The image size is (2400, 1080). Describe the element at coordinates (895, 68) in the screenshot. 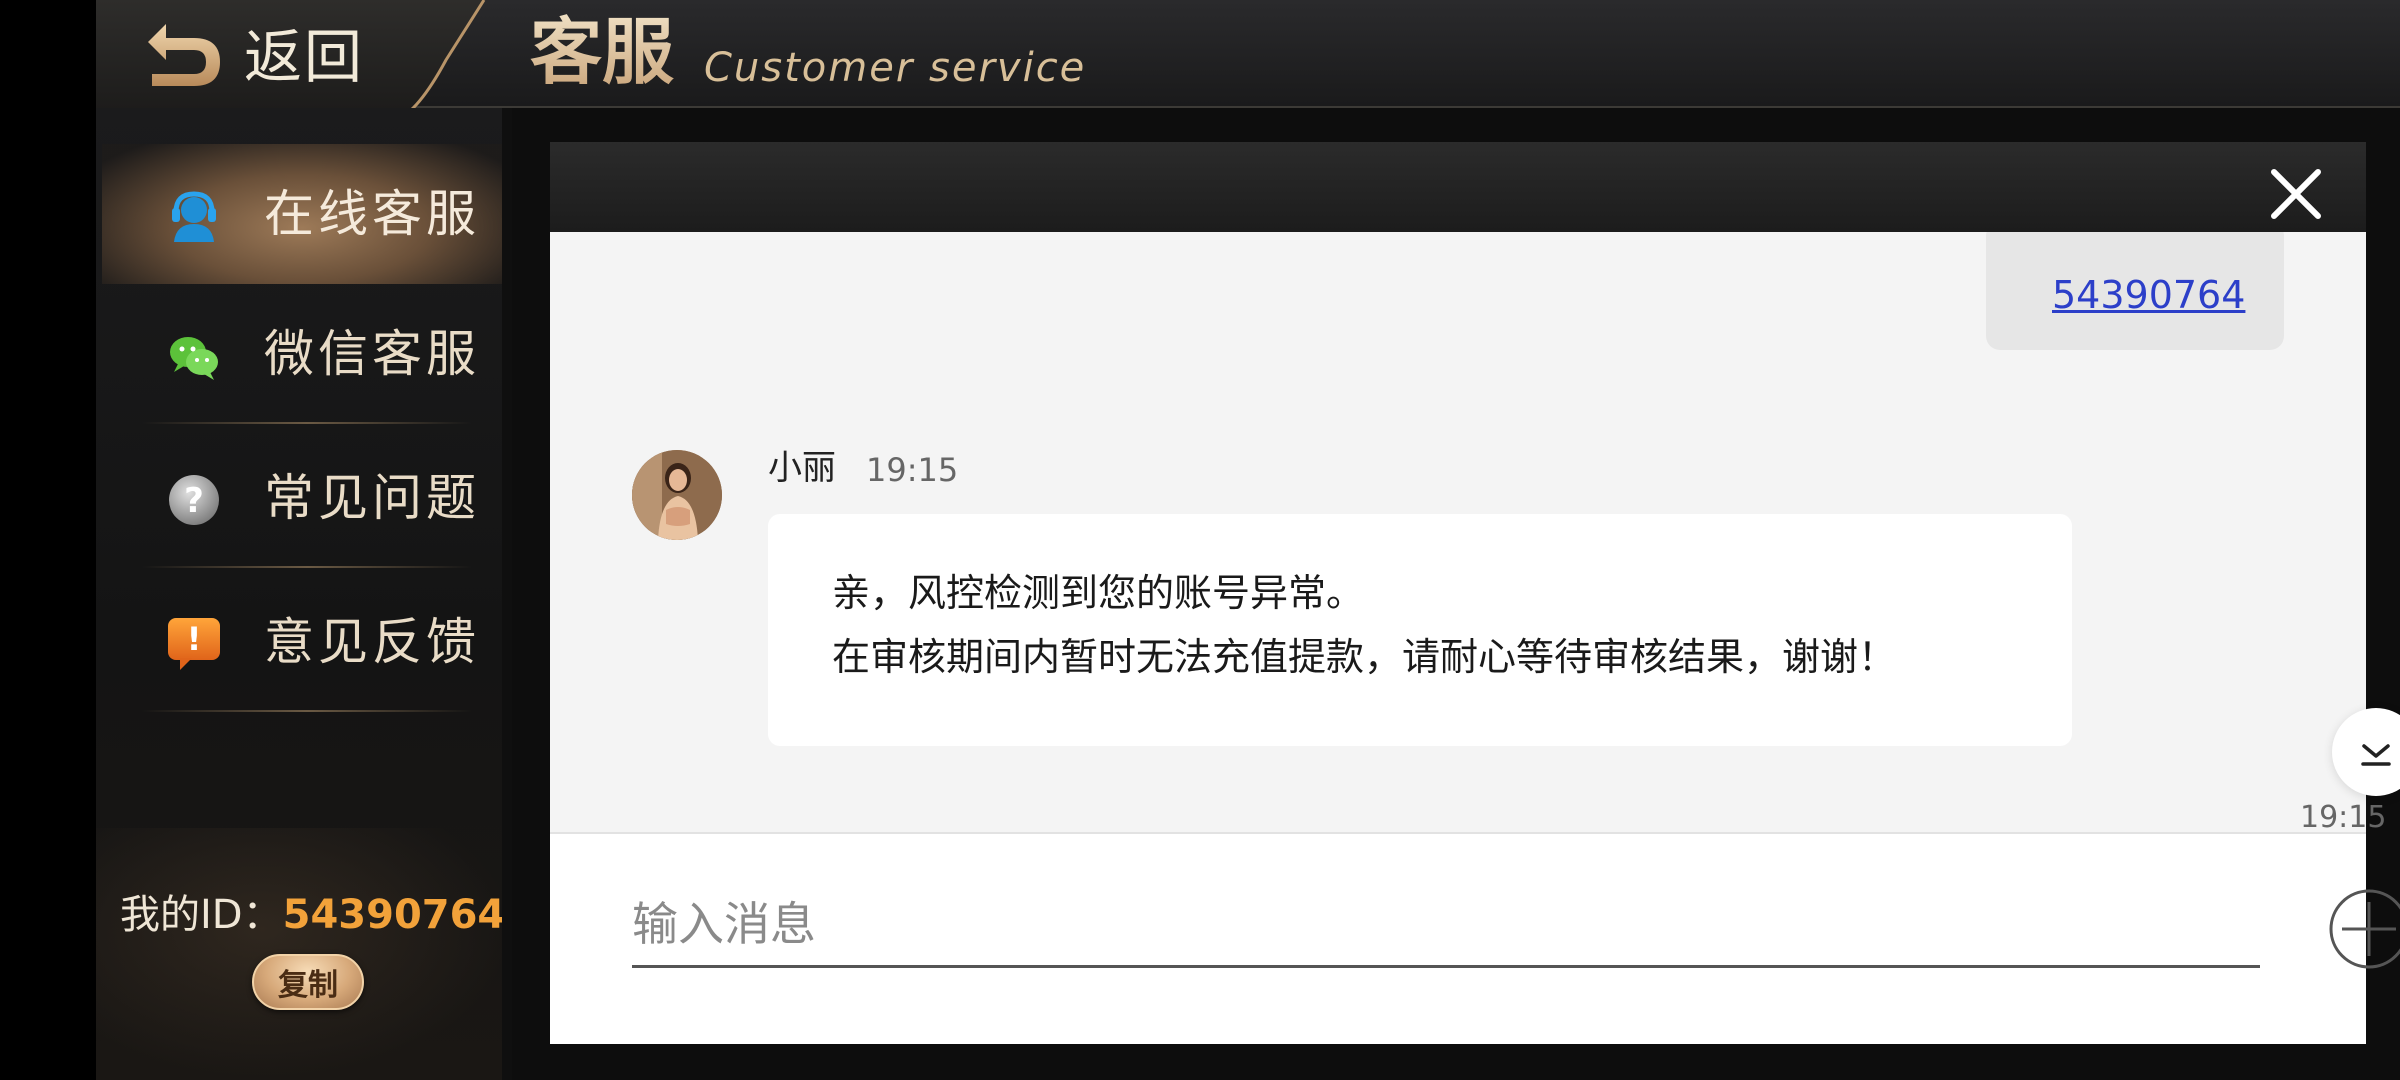

I see `page-subtitle: Customer service` at that location.